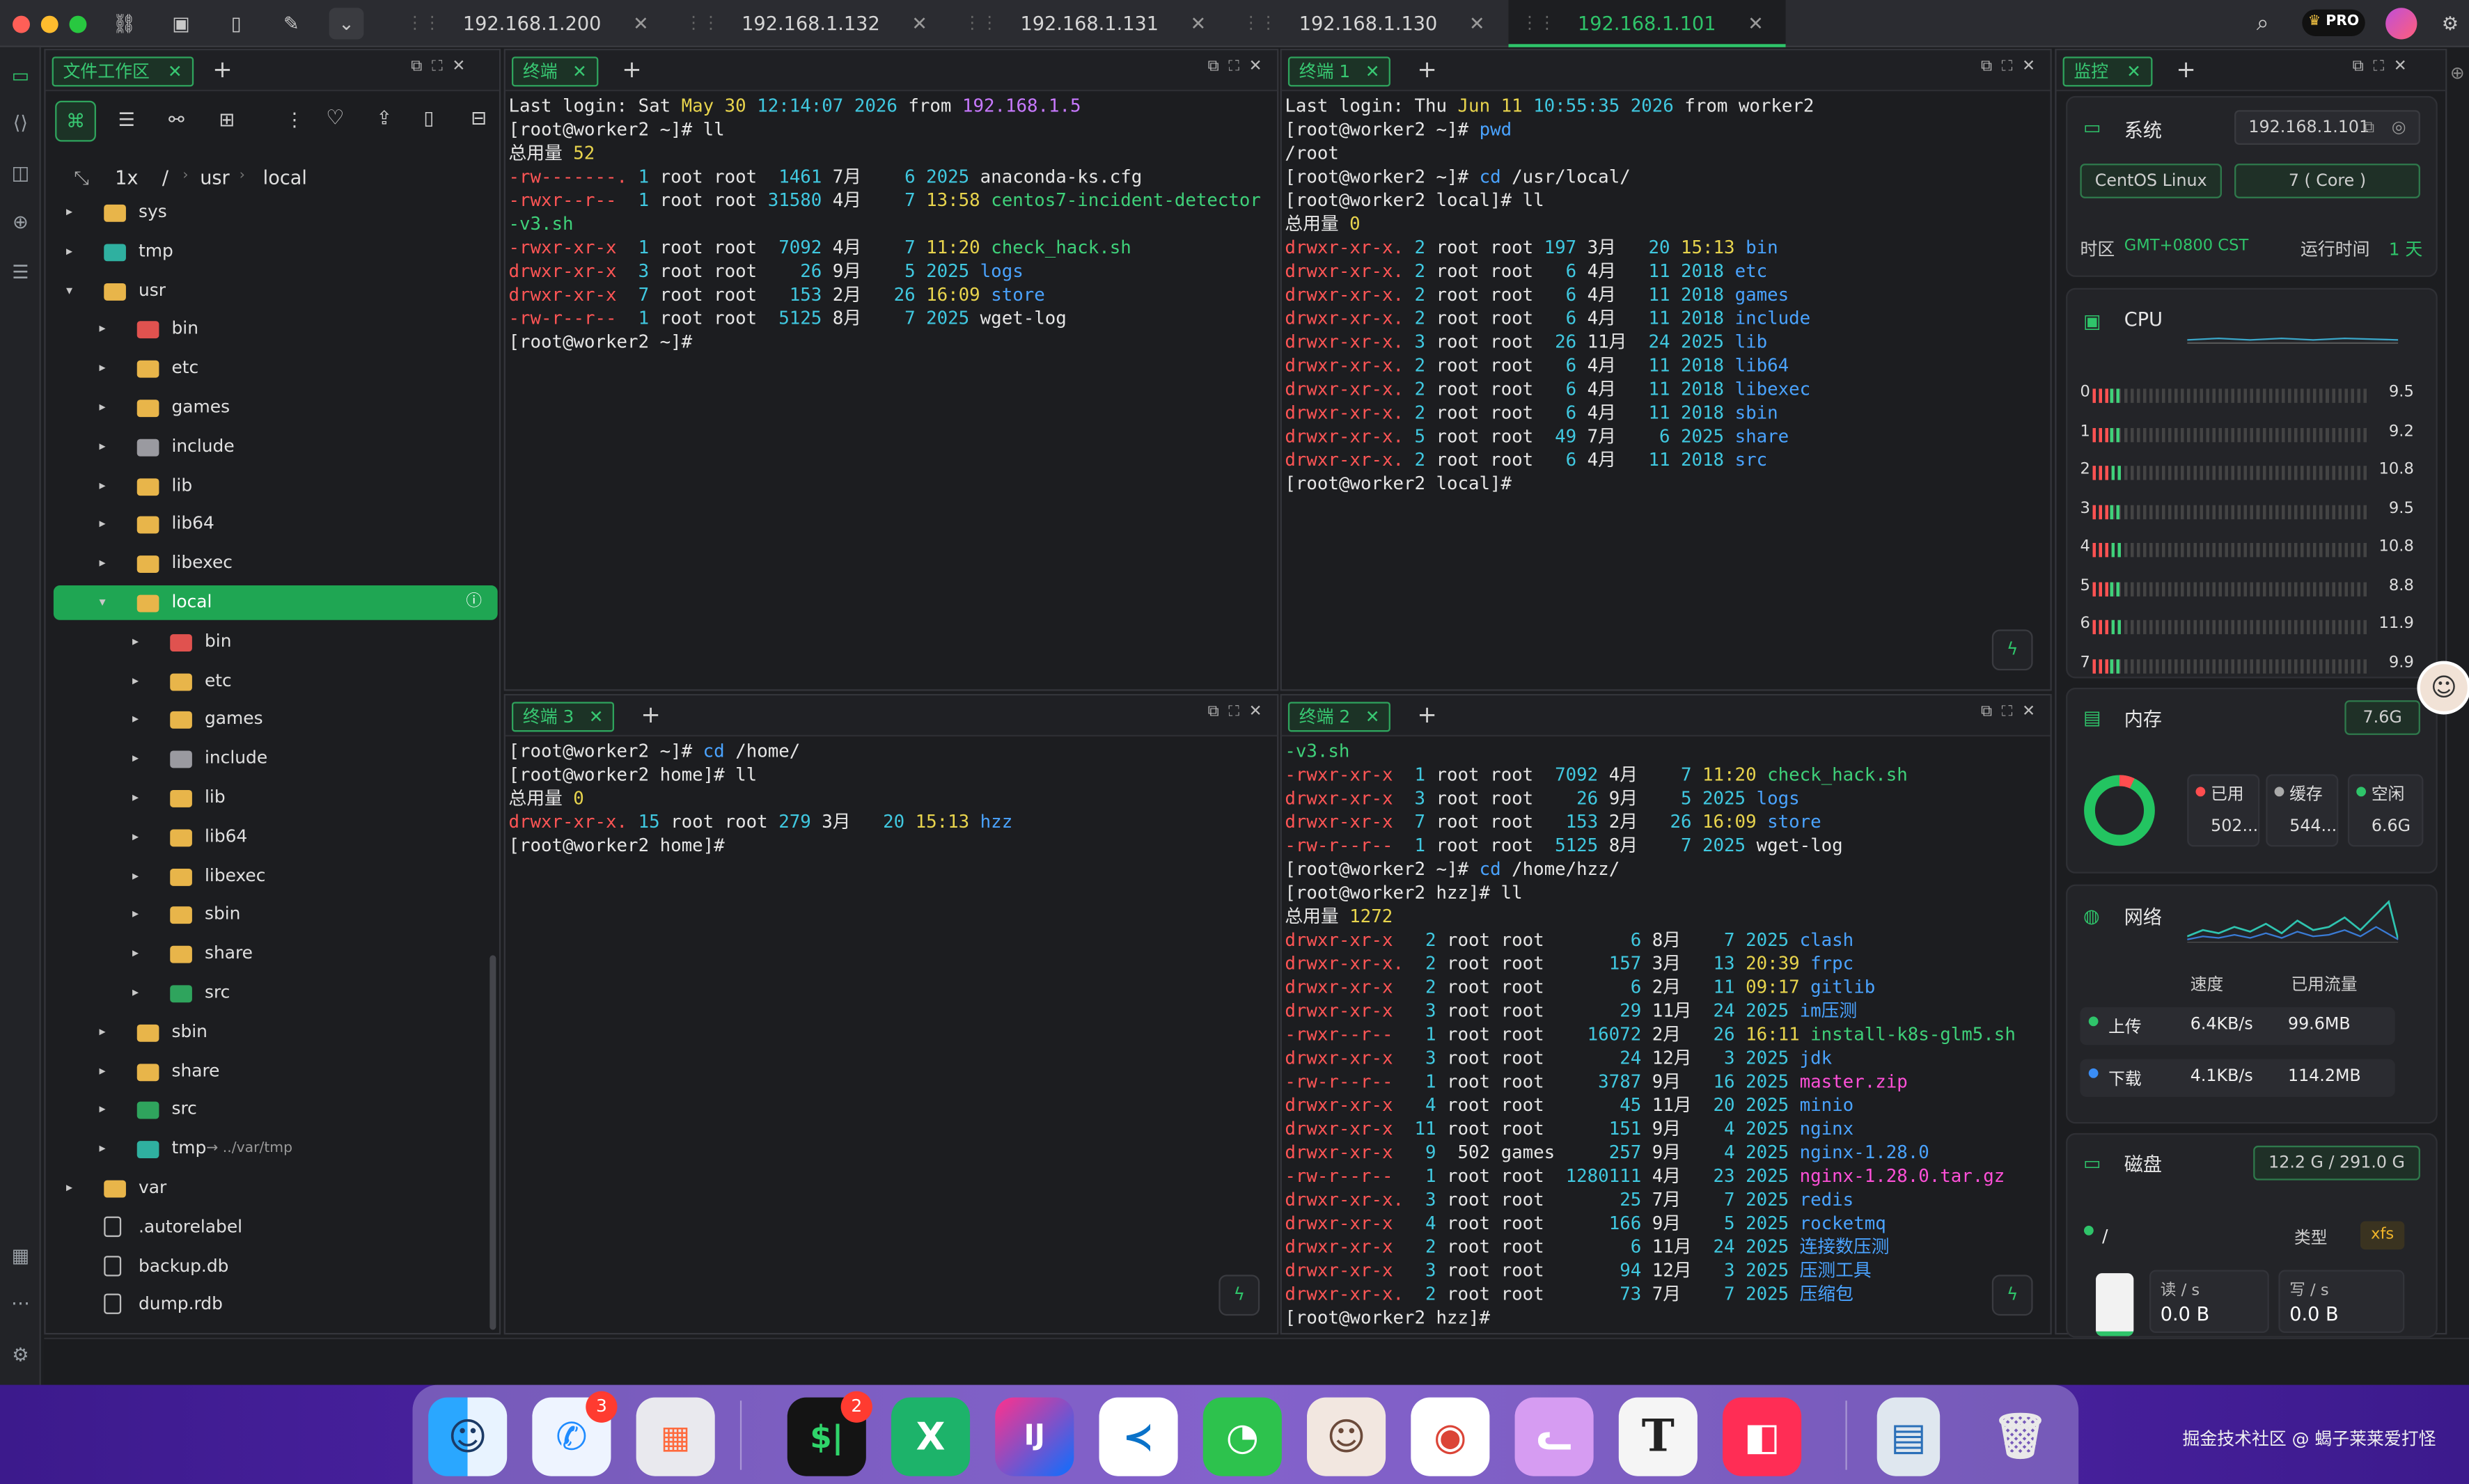 The image size is (2469, 1484). I want to click on copy-icon: ⧉, so click(2368, 127).